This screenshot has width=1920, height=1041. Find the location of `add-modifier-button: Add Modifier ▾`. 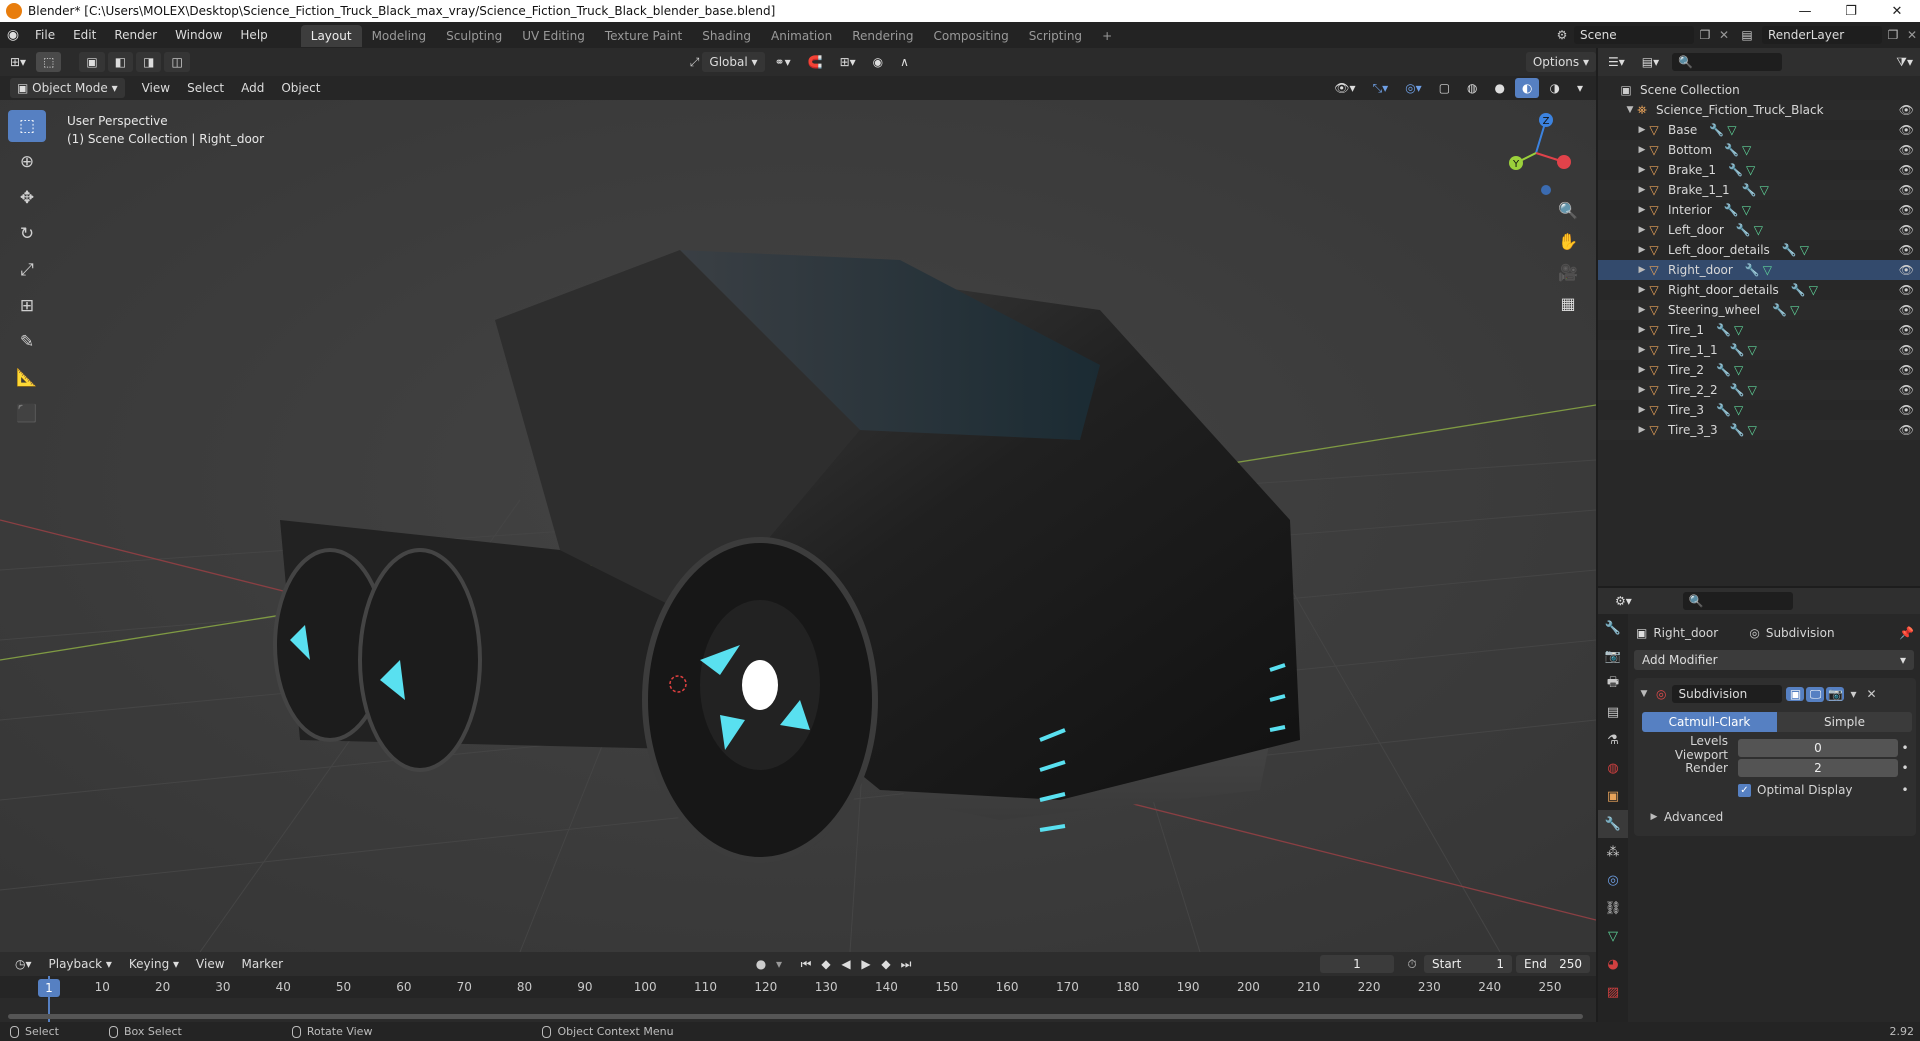

add-modifier-button: Add Modifier ▾ is located at coordinates (1774, 660).